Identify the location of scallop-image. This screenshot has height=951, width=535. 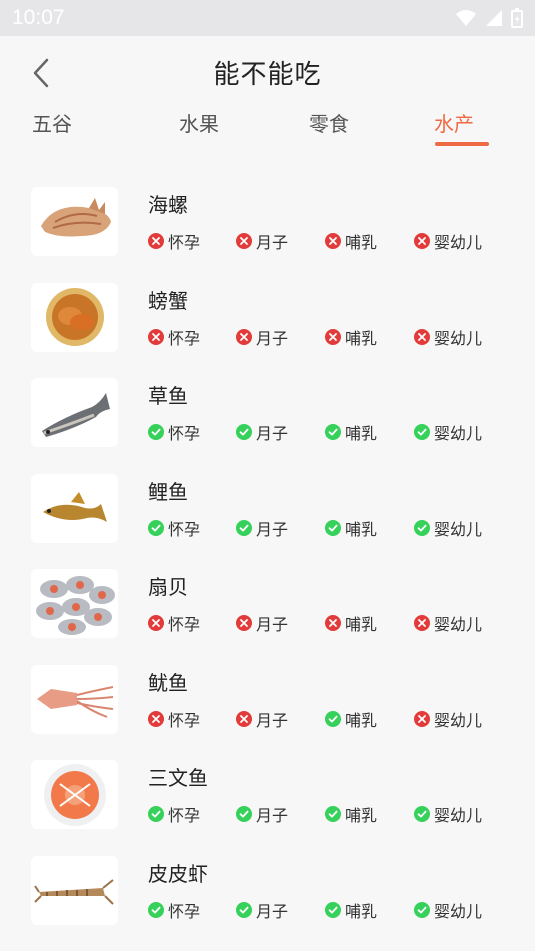
(74, 603).